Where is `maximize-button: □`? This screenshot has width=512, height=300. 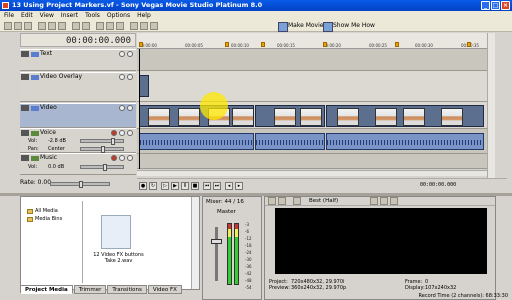 maximize-button: □ is located at coordinates (495, 5).